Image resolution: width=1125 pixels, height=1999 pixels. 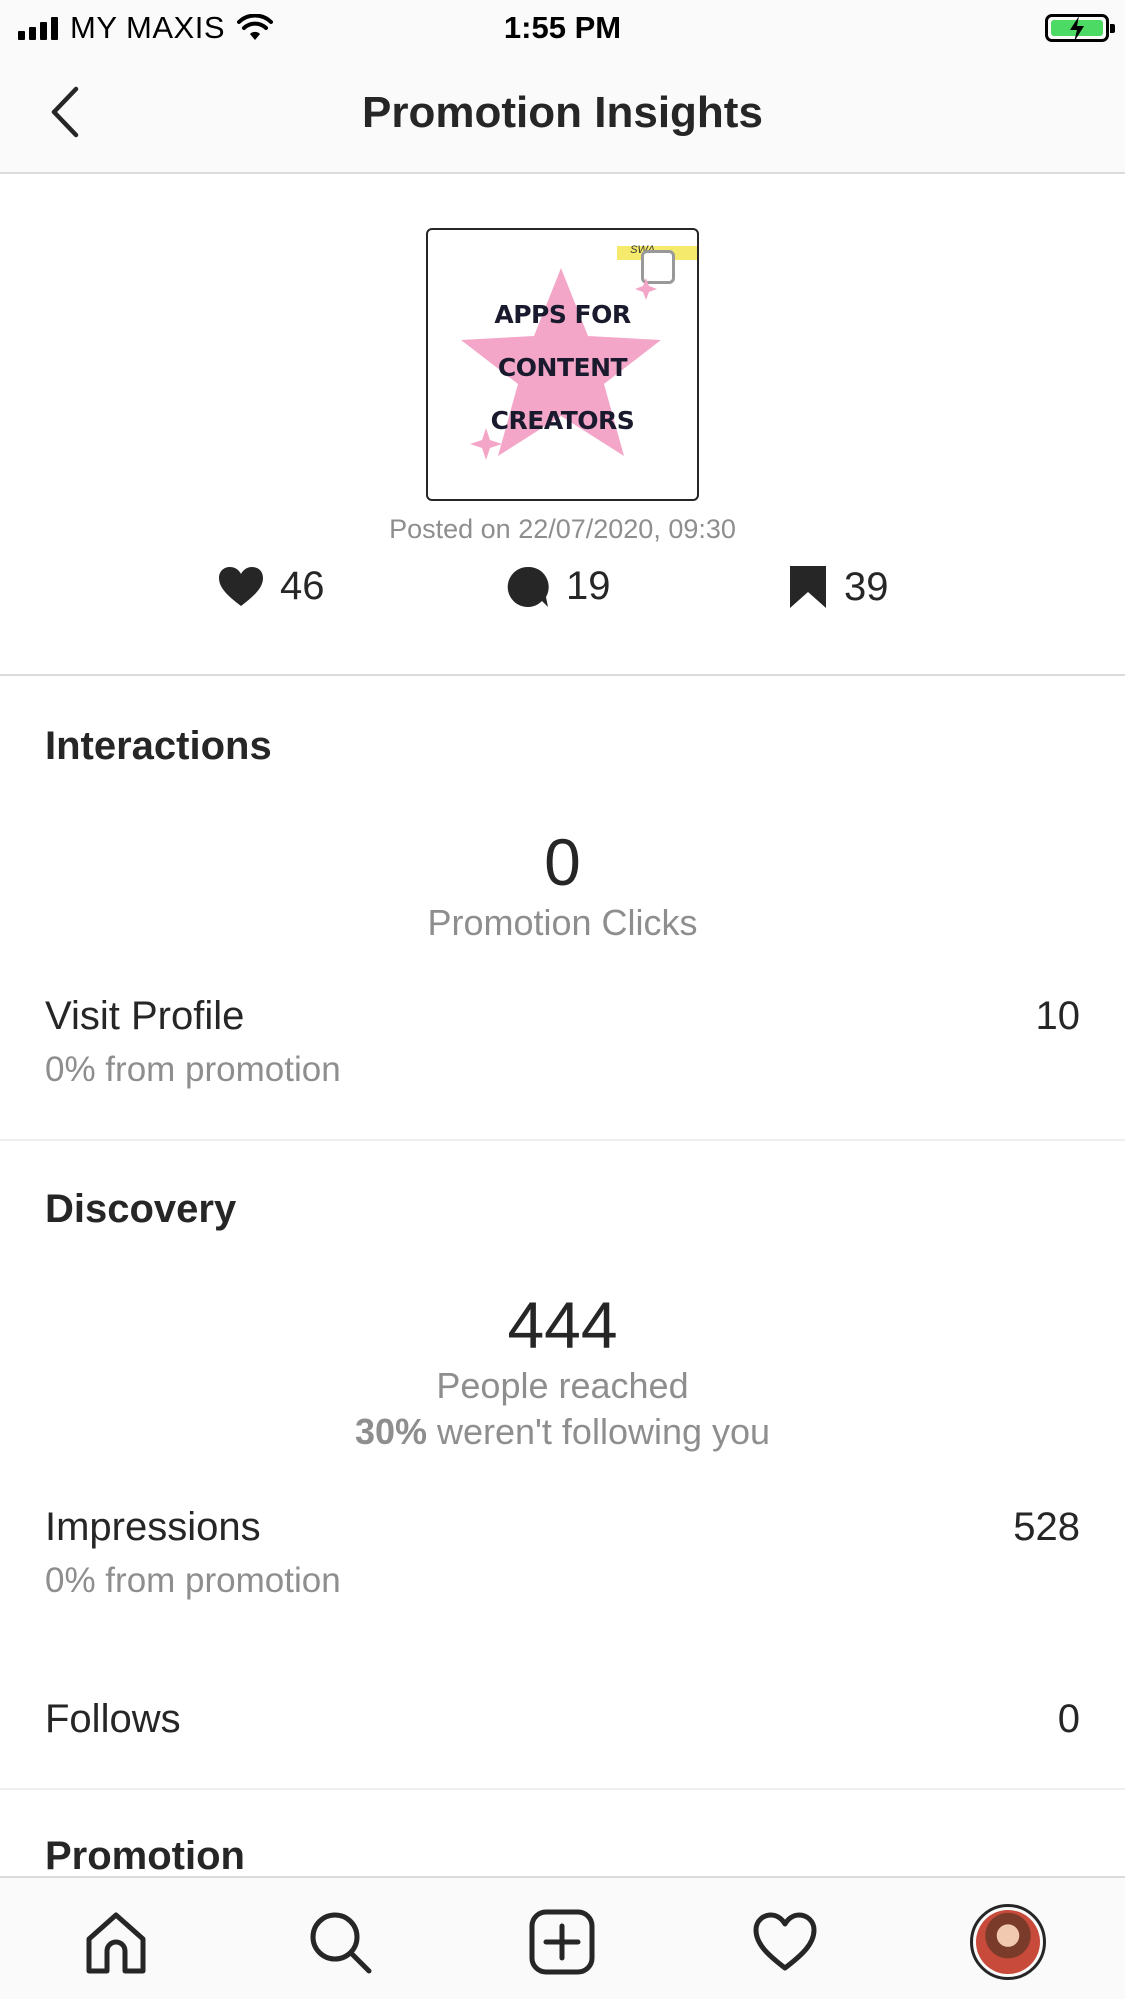 I want to click on visit-profile-sub: 0% from promotion, so click(x=193, y=1069).